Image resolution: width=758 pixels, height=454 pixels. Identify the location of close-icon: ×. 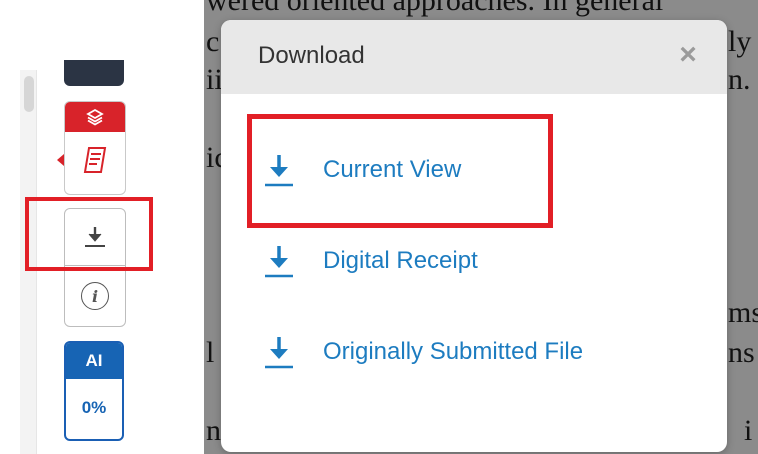
(688, 55).